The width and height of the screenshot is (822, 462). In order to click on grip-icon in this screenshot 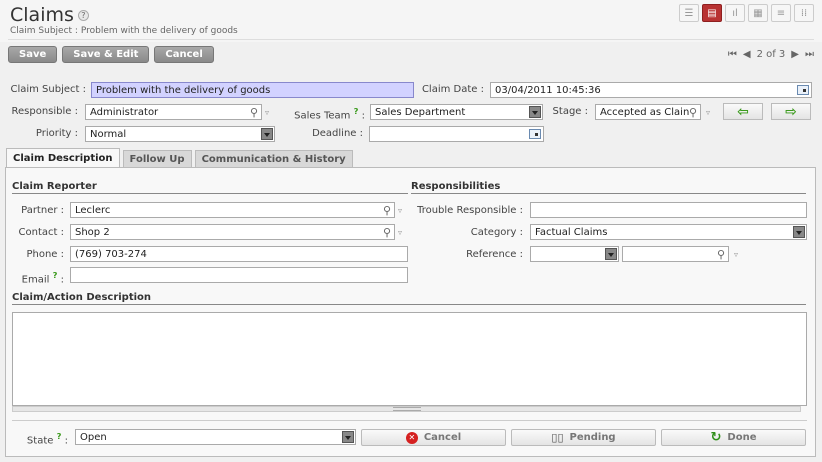, I will do `click(407, 409)`.